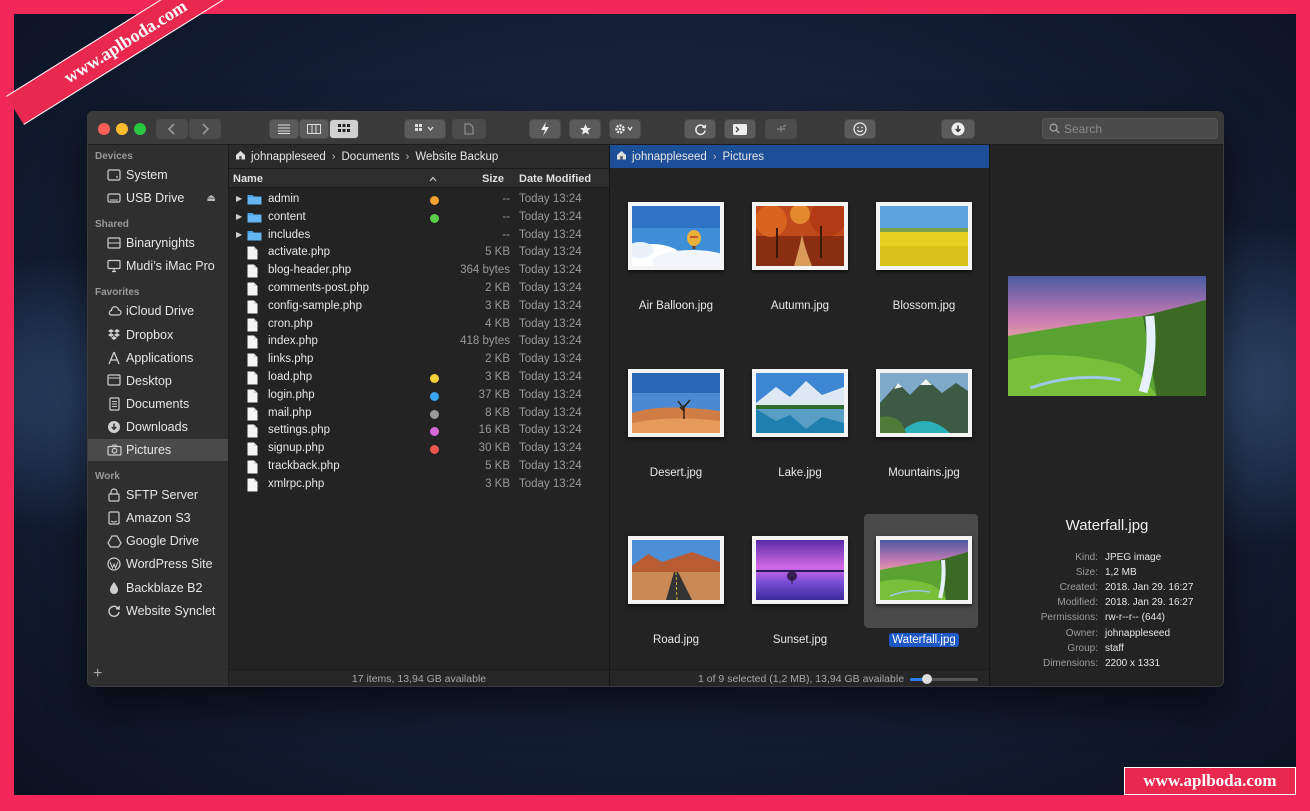  Describe the element at coordinates (676, 473) in the screenshot. I see `image-caption: Desert.jpg` at that location.